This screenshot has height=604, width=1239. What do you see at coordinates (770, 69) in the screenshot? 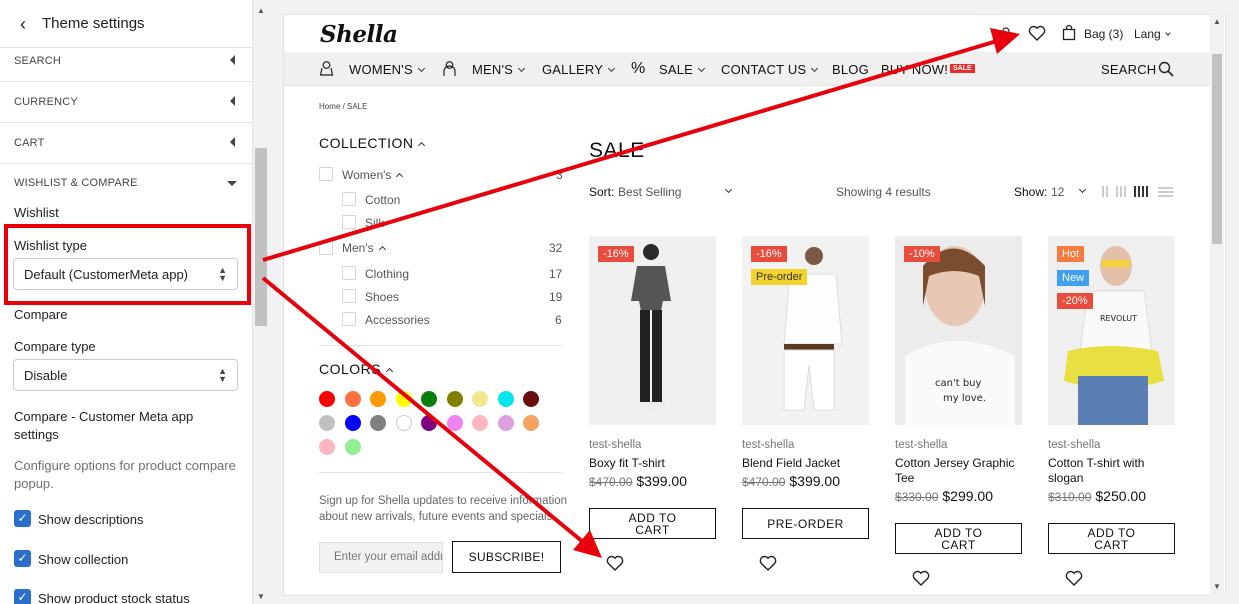
I see `nav-contact: CONTACT US` at bounding box center [770, 69].